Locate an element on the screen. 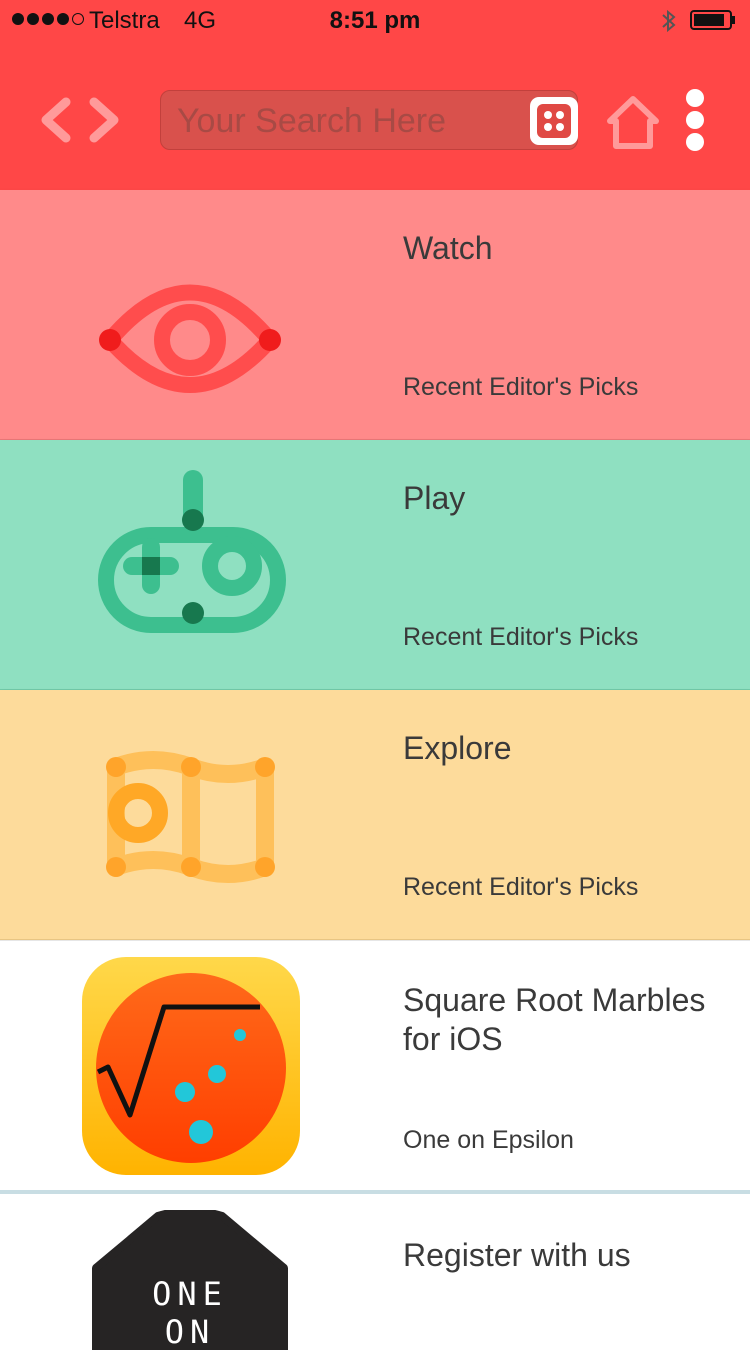 This screenshot has height=1351, width=750. battery-icon is located at coordinates (712, 20).